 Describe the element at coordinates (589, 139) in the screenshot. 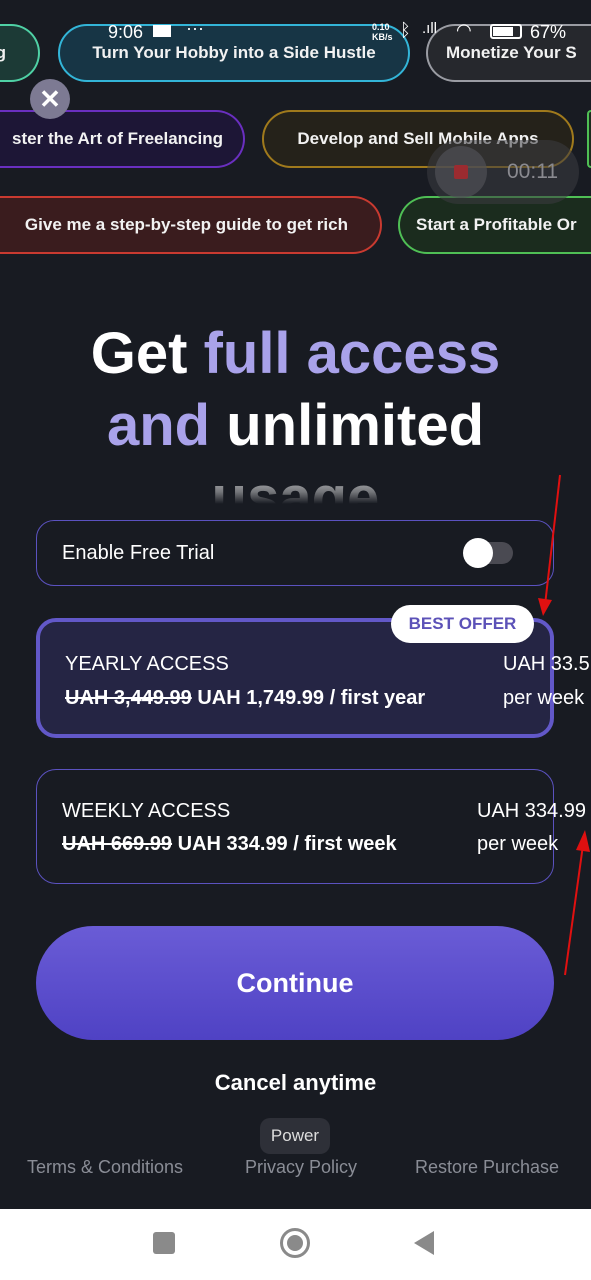

I see `topic-chip-partial` at that location.